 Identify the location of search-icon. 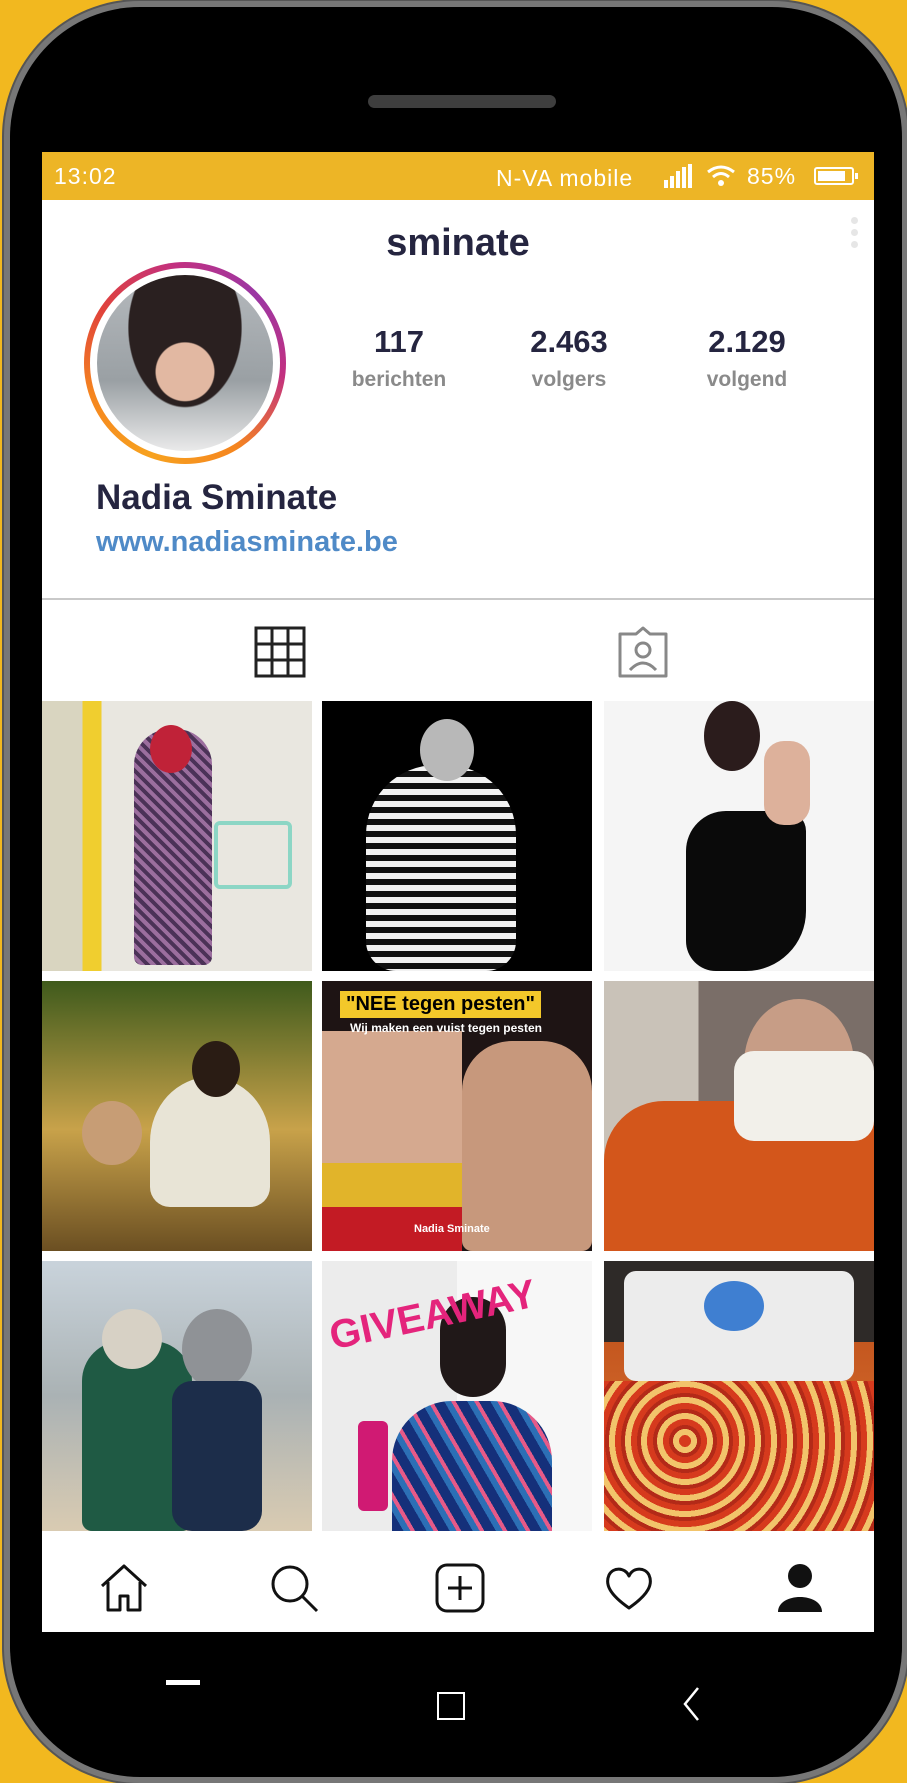
(294, 1588).